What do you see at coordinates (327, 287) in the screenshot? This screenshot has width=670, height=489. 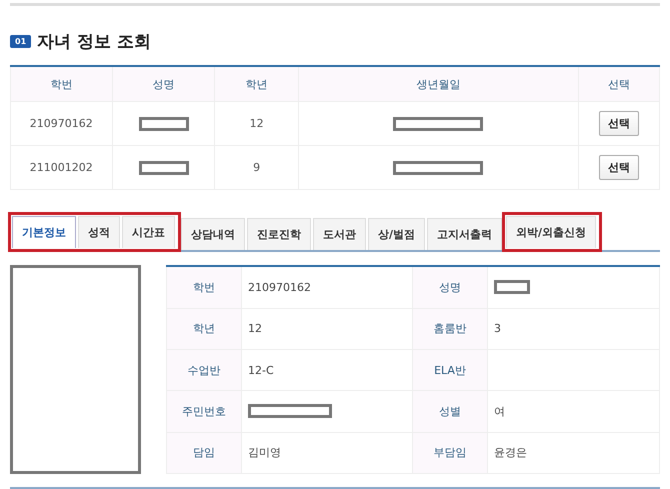 I see `field-value: 210970162` at bounding box center [327, 287].